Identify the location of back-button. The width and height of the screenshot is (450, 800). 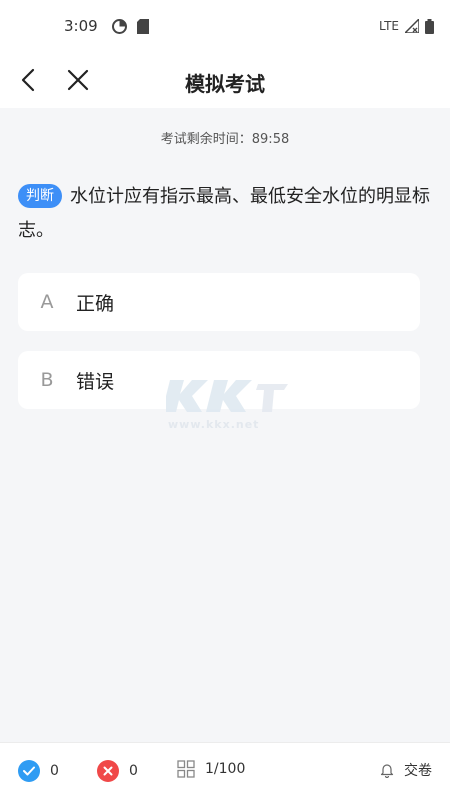
(28, 80).